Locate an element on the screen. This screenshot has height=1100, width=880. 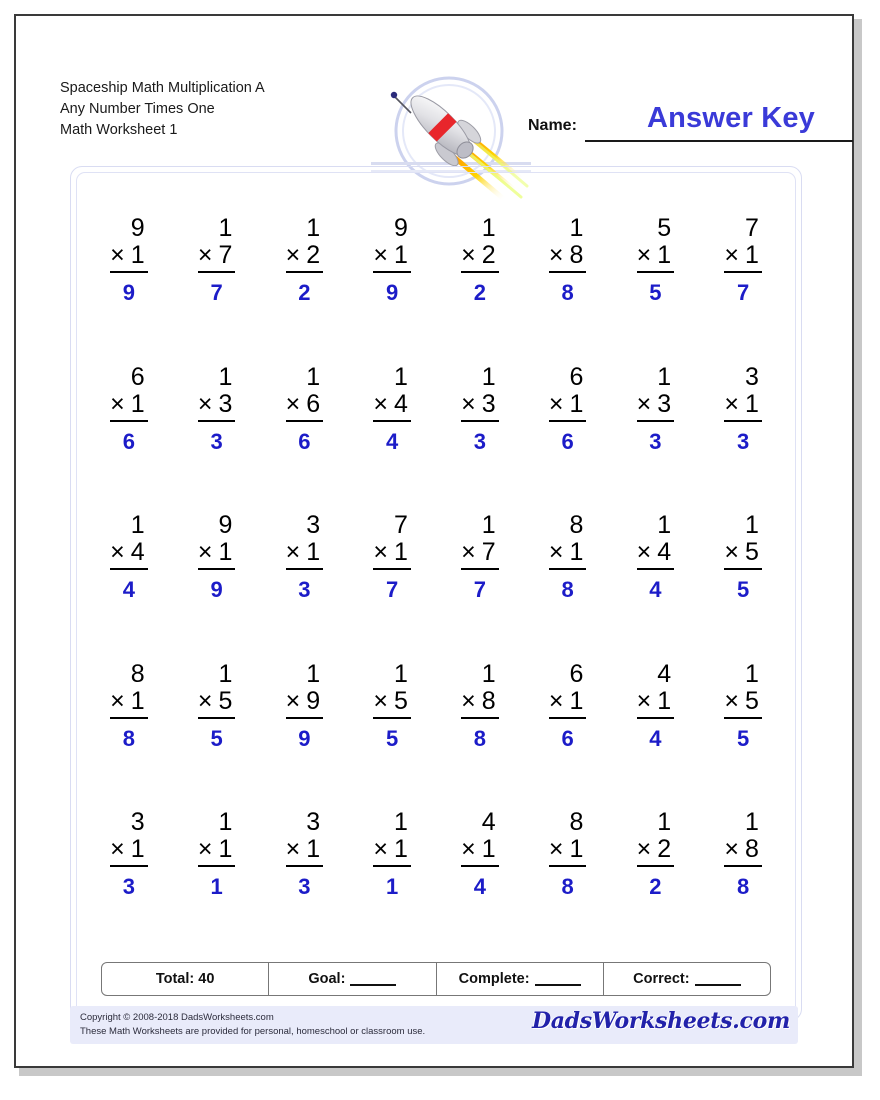
problem: 8 × 1 8 is located at coordinates (129, 713).